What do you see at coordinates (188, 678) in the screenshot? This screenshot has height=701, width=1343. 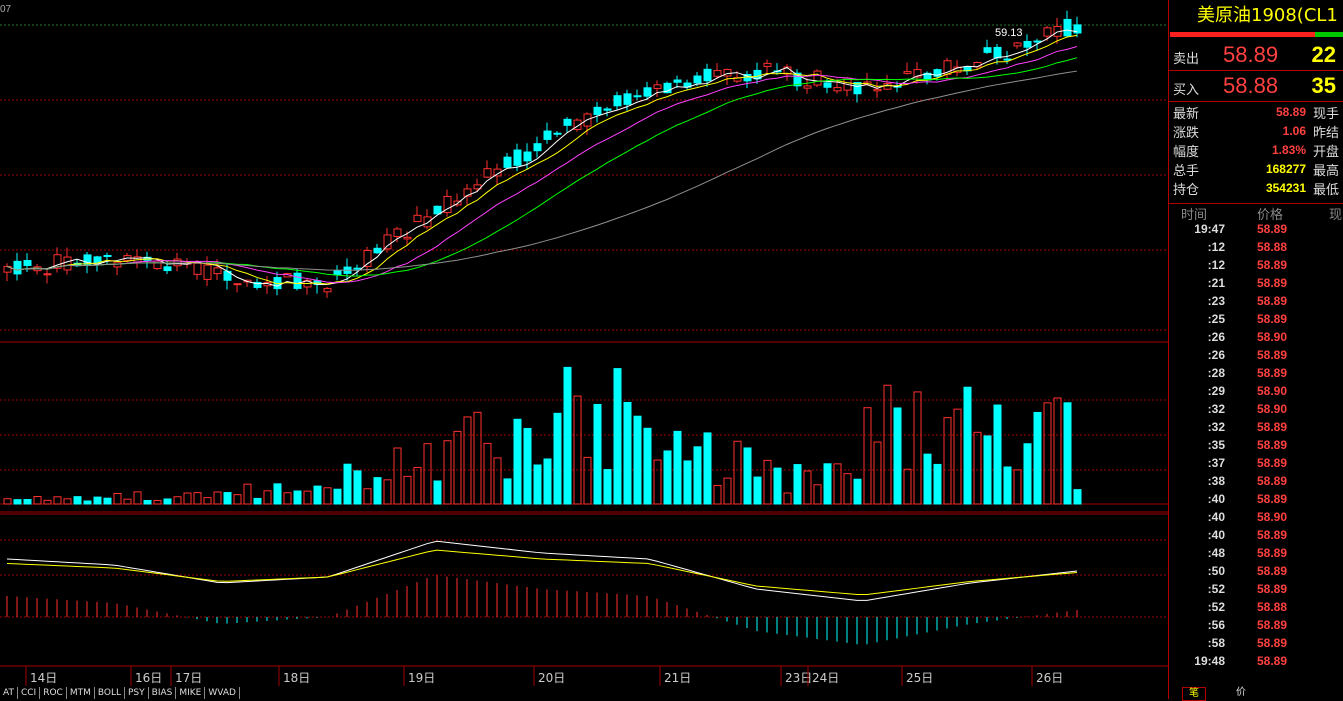 I see `date-label: 17日` at bounding box center [188, 678].